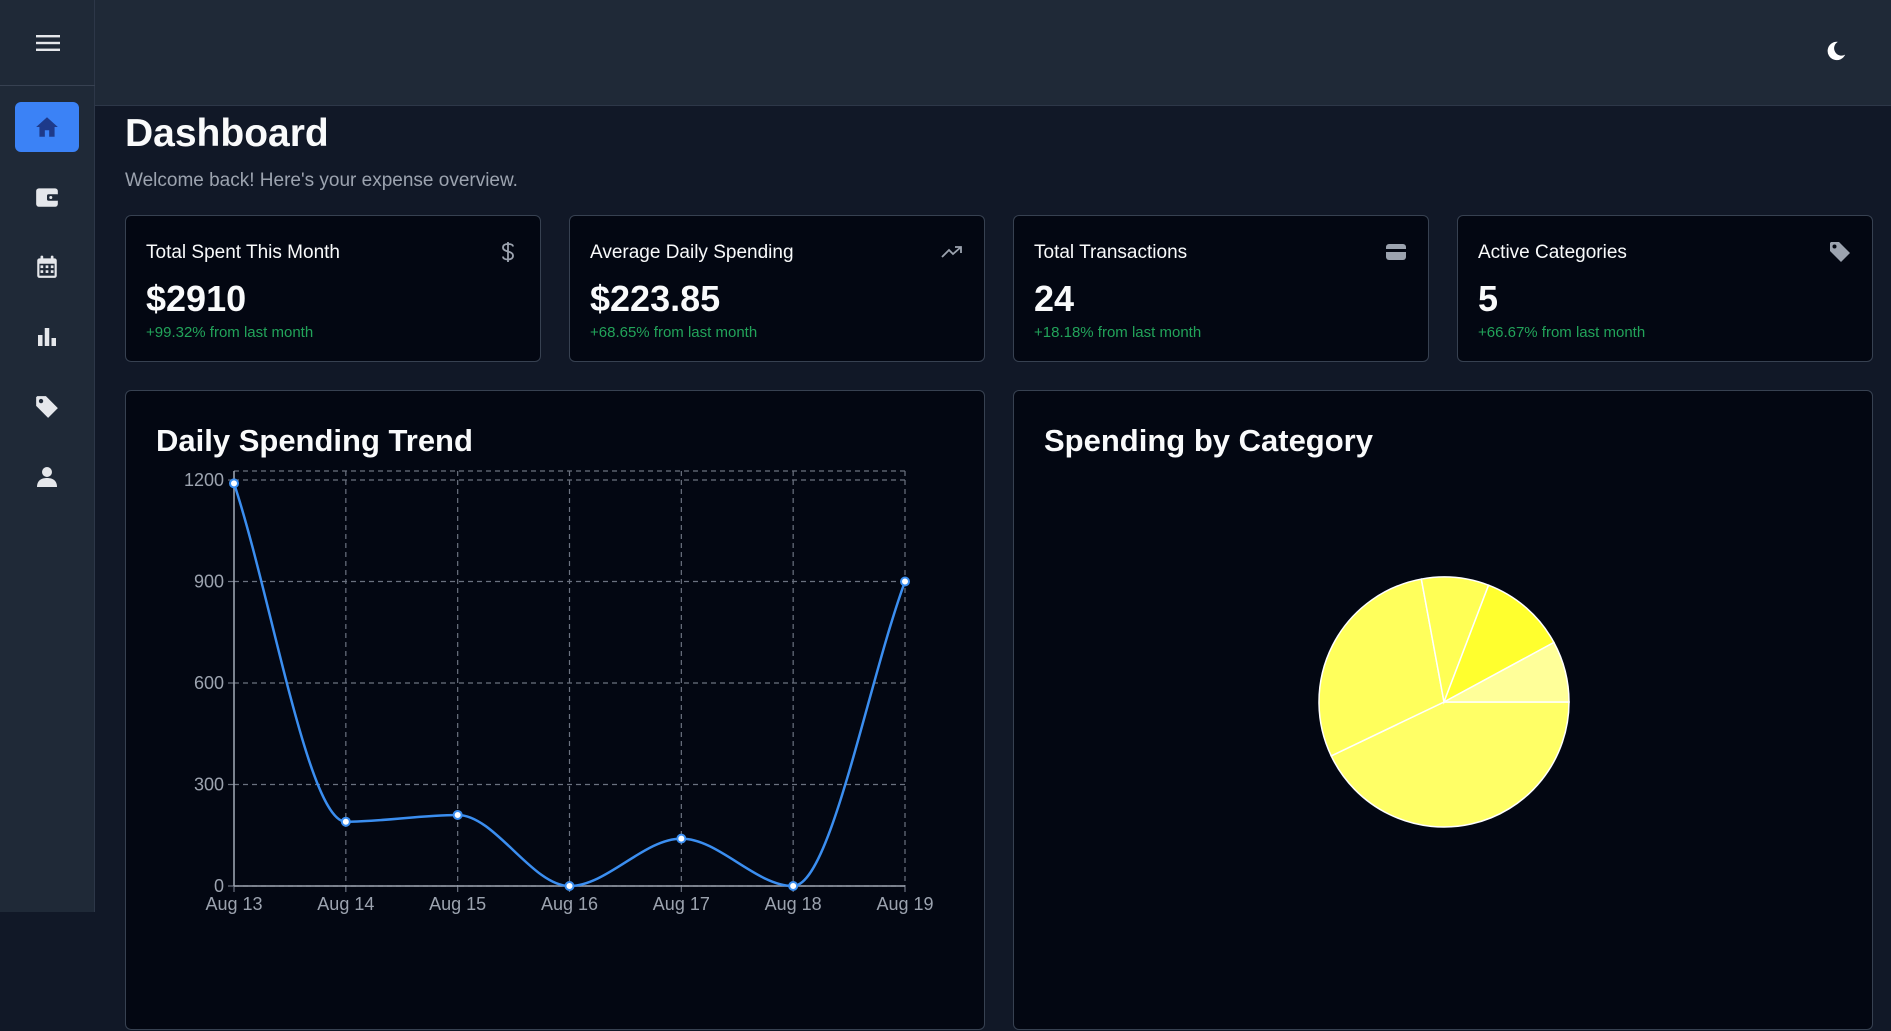 The width and height of the screenshot is (1891, 1031). Describe the element at coordinates (569, 904) in the screenshot. I see `x-tick-label: Aug 16` at that location.